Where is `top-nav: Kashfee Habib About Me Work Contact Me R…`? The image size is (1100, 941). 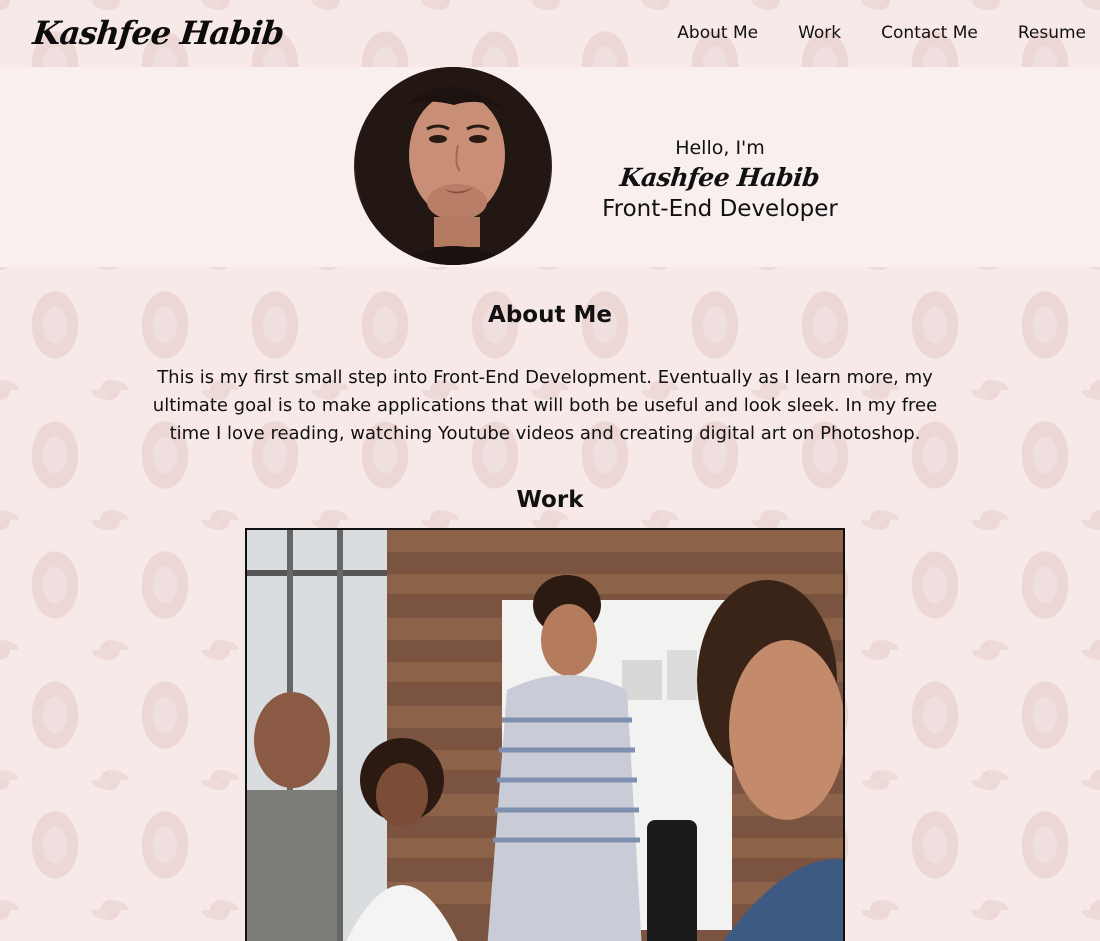 top-nav: Kashfee Habib About Me Work Contact Me R… is located at coordinates (550, 33).